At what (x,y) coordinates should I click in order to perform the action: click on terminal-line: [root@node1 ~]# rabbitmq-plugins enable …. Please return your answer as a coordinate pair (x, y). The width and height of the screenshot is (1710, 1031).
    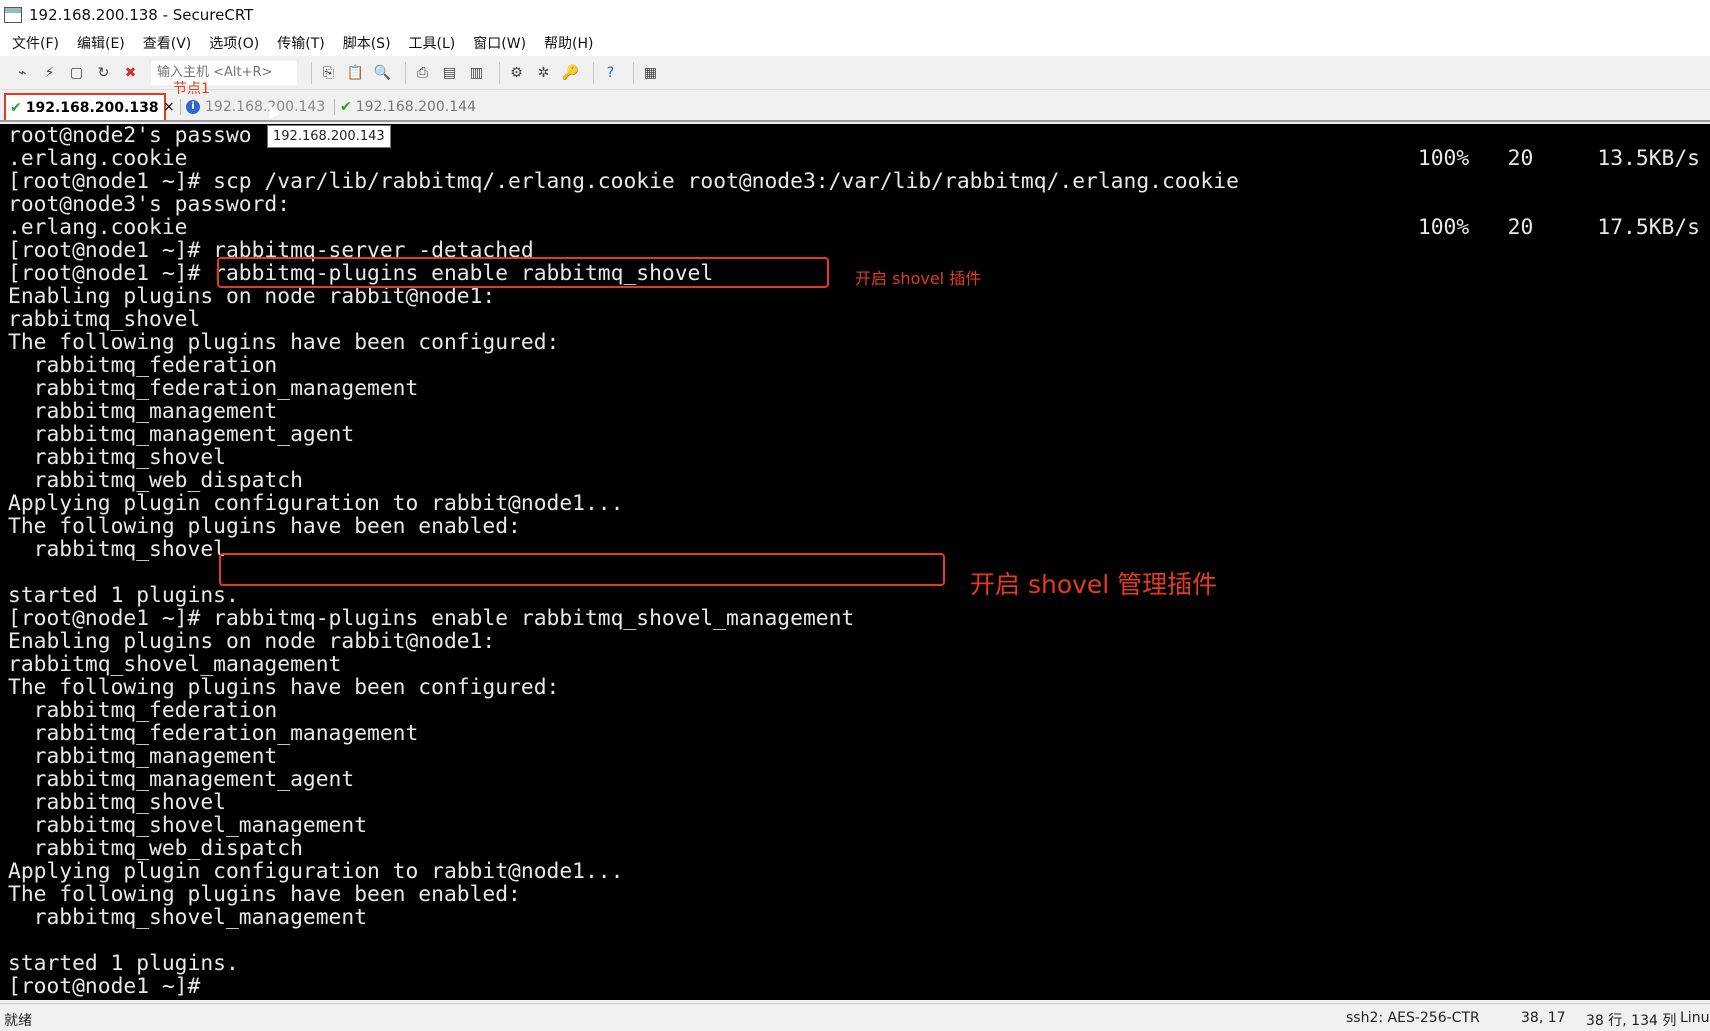
    Looking at the image, I should click on (431, 618).